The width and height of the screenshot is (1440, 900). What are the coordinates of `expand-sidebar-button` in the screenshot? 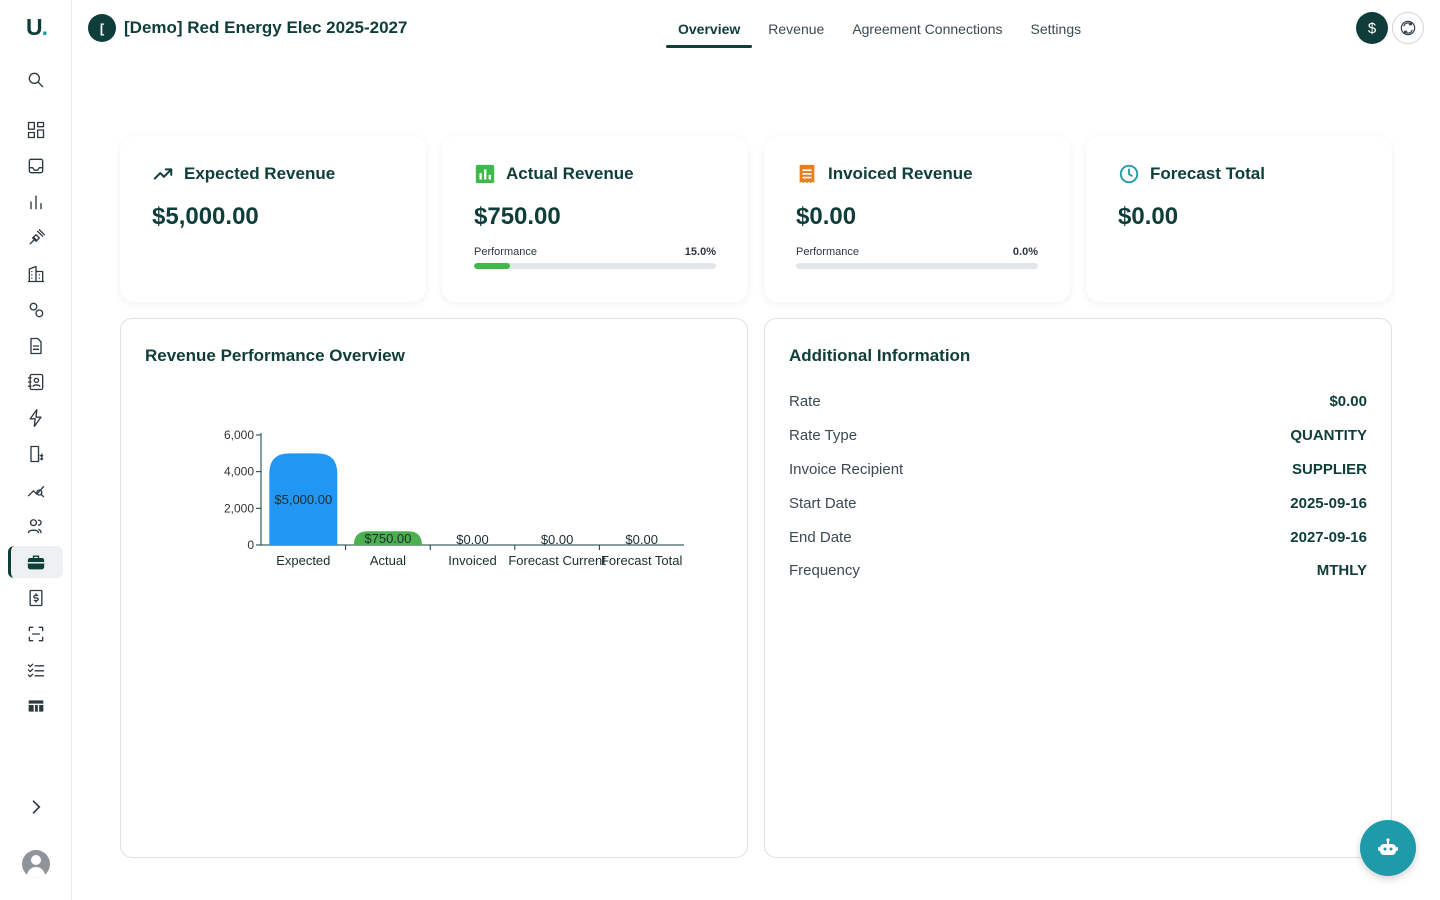 It's located at (36, 807).